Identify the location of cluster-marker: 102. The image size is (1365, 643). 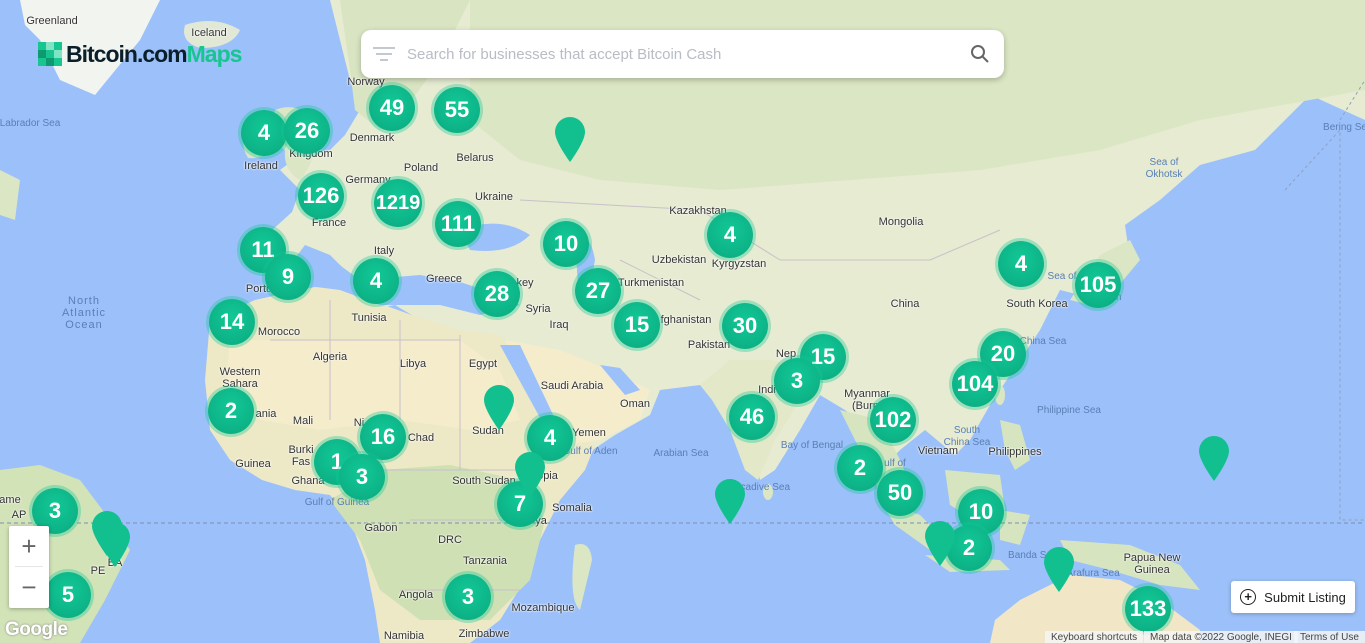
(893, 420).